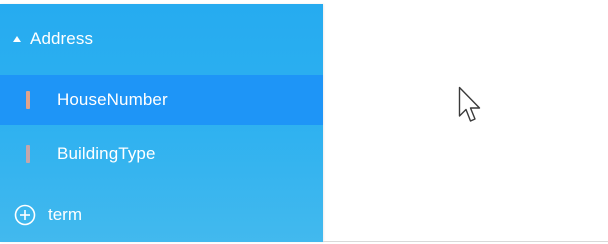  Describe the element at coordinates (25, 215) in the screenshot. I see `plus-circle-icon` at that location.